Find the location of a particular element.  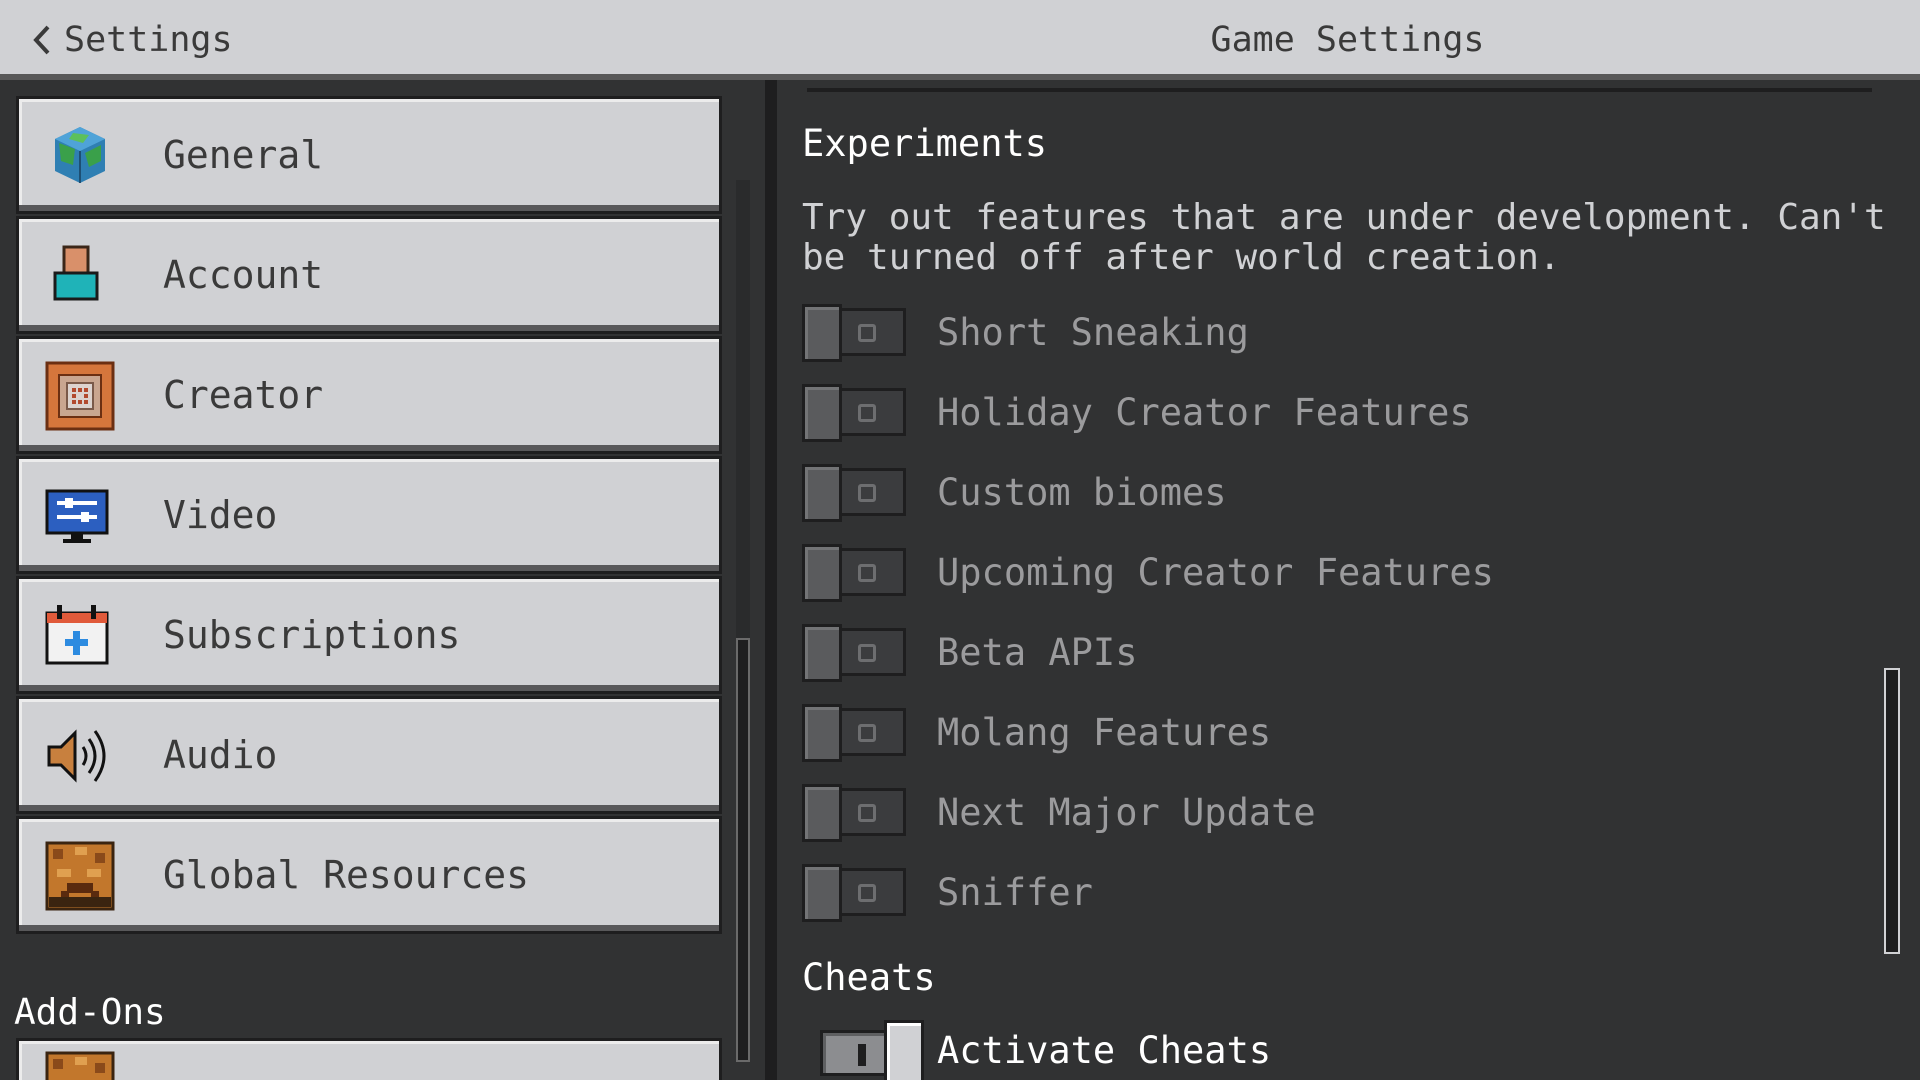

activate-cheats-label: Activate Cheats is located at coordinates (1104, 1050).